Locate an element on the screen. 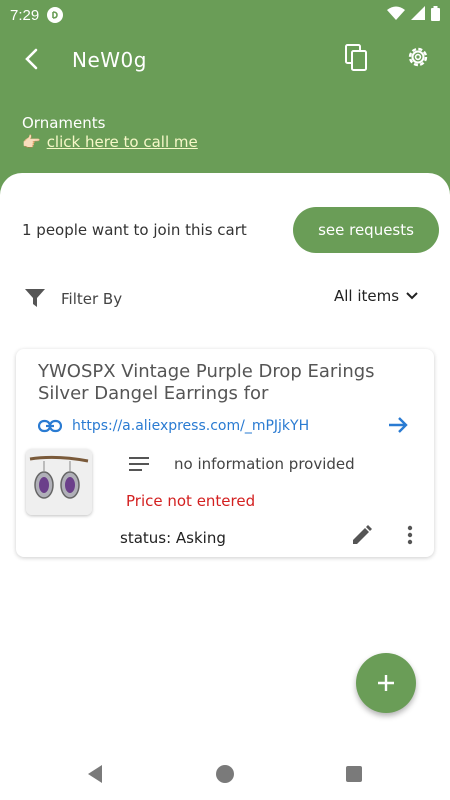  earrings-image is located at coordinates (59, 482).